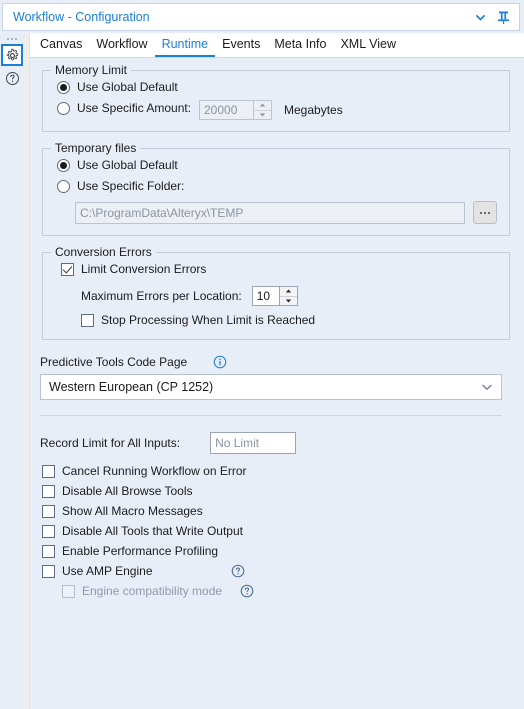 This screenshot has width=524, height=709. Describe the element at coordinates (114, 362) in the screenshot. I see `code-page-label: Predictive Tools Code Page` at that location.